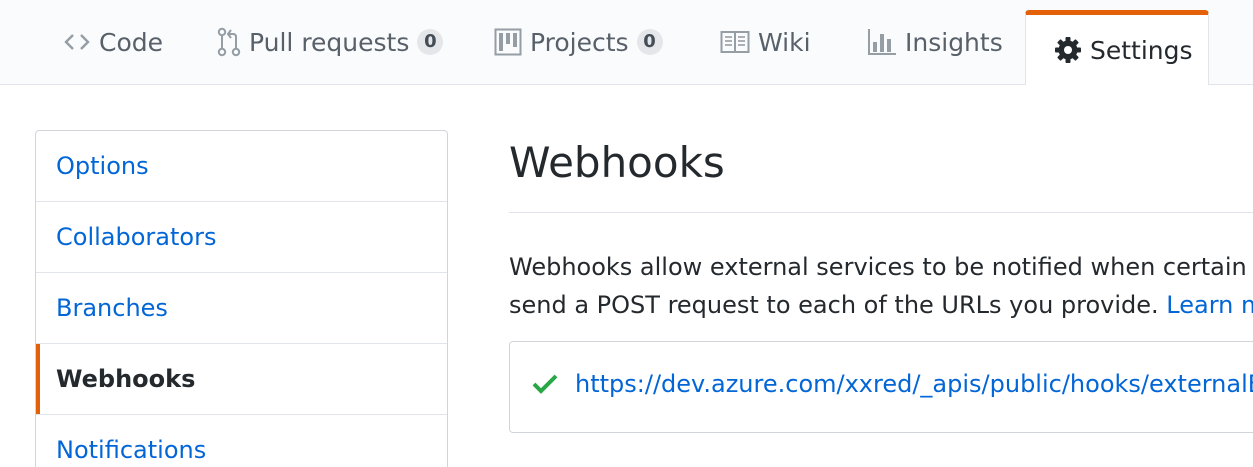 This screenshot has width=1253, height=467. Describe the element at coordinates (508, 42) in the screenshot. I see `project-board-icon` at that location.